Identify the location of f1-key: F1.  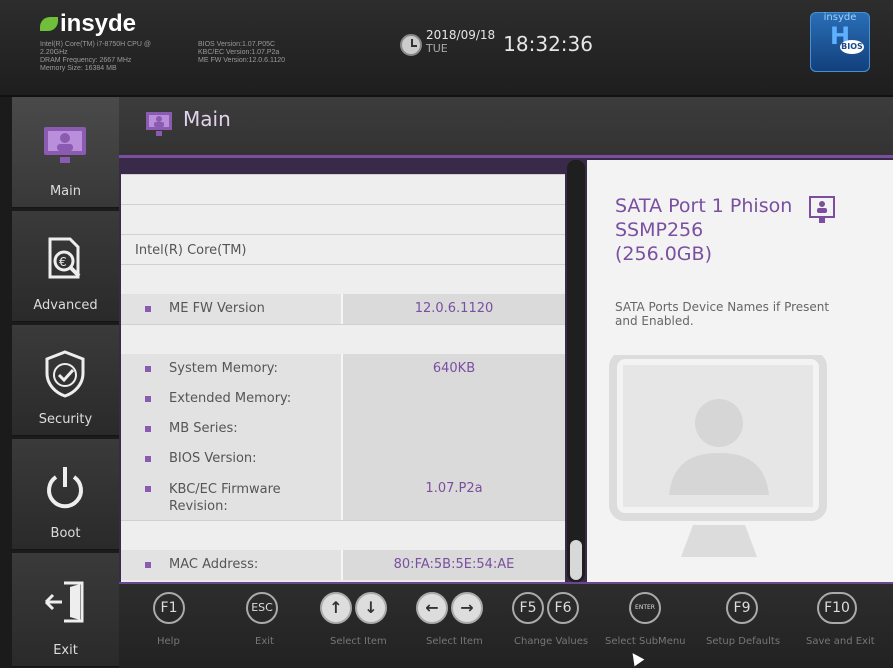
(169, 608).